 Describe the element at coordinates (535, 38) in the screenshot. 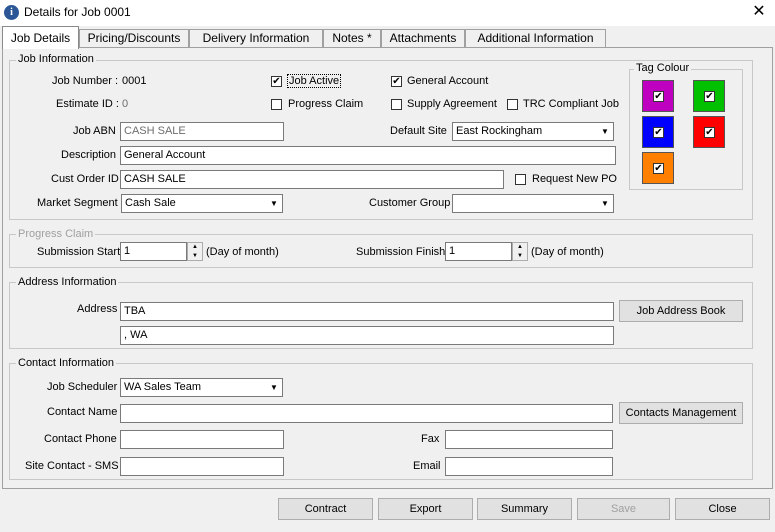

I see `tab-additional-information: Additional Information` at that location.